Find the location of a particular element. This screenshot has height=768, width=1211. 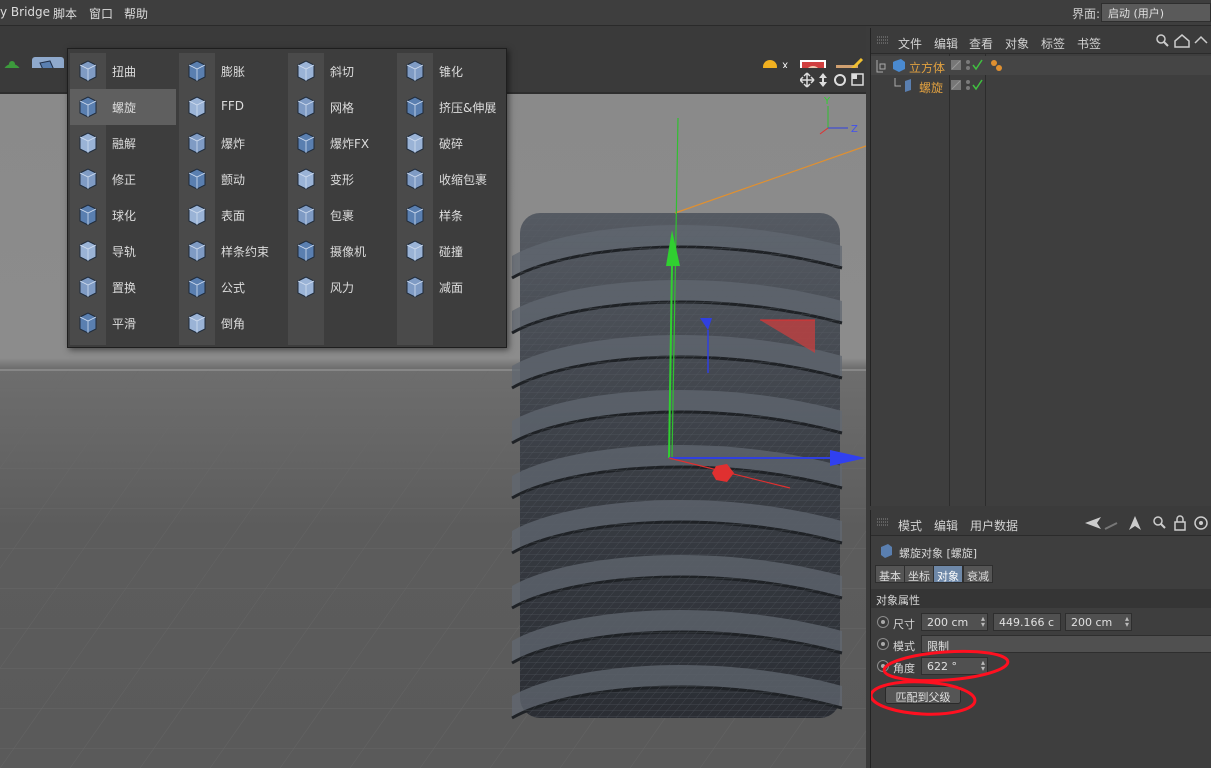

deformer-item-bevel: 倒角 is located at coordinates (232, 323).